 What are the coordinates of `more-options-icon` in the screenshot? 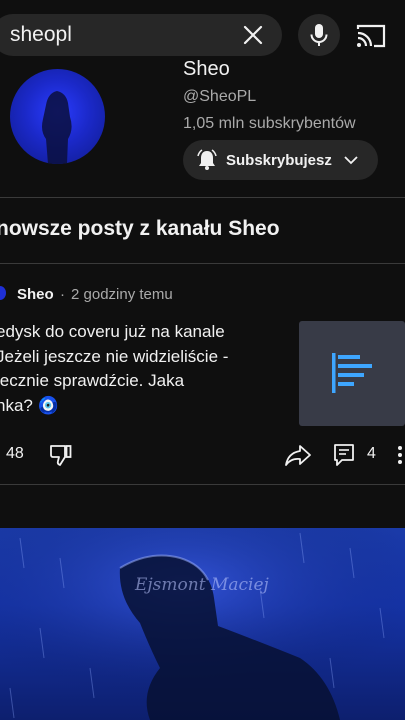 It's located at (400, 455).